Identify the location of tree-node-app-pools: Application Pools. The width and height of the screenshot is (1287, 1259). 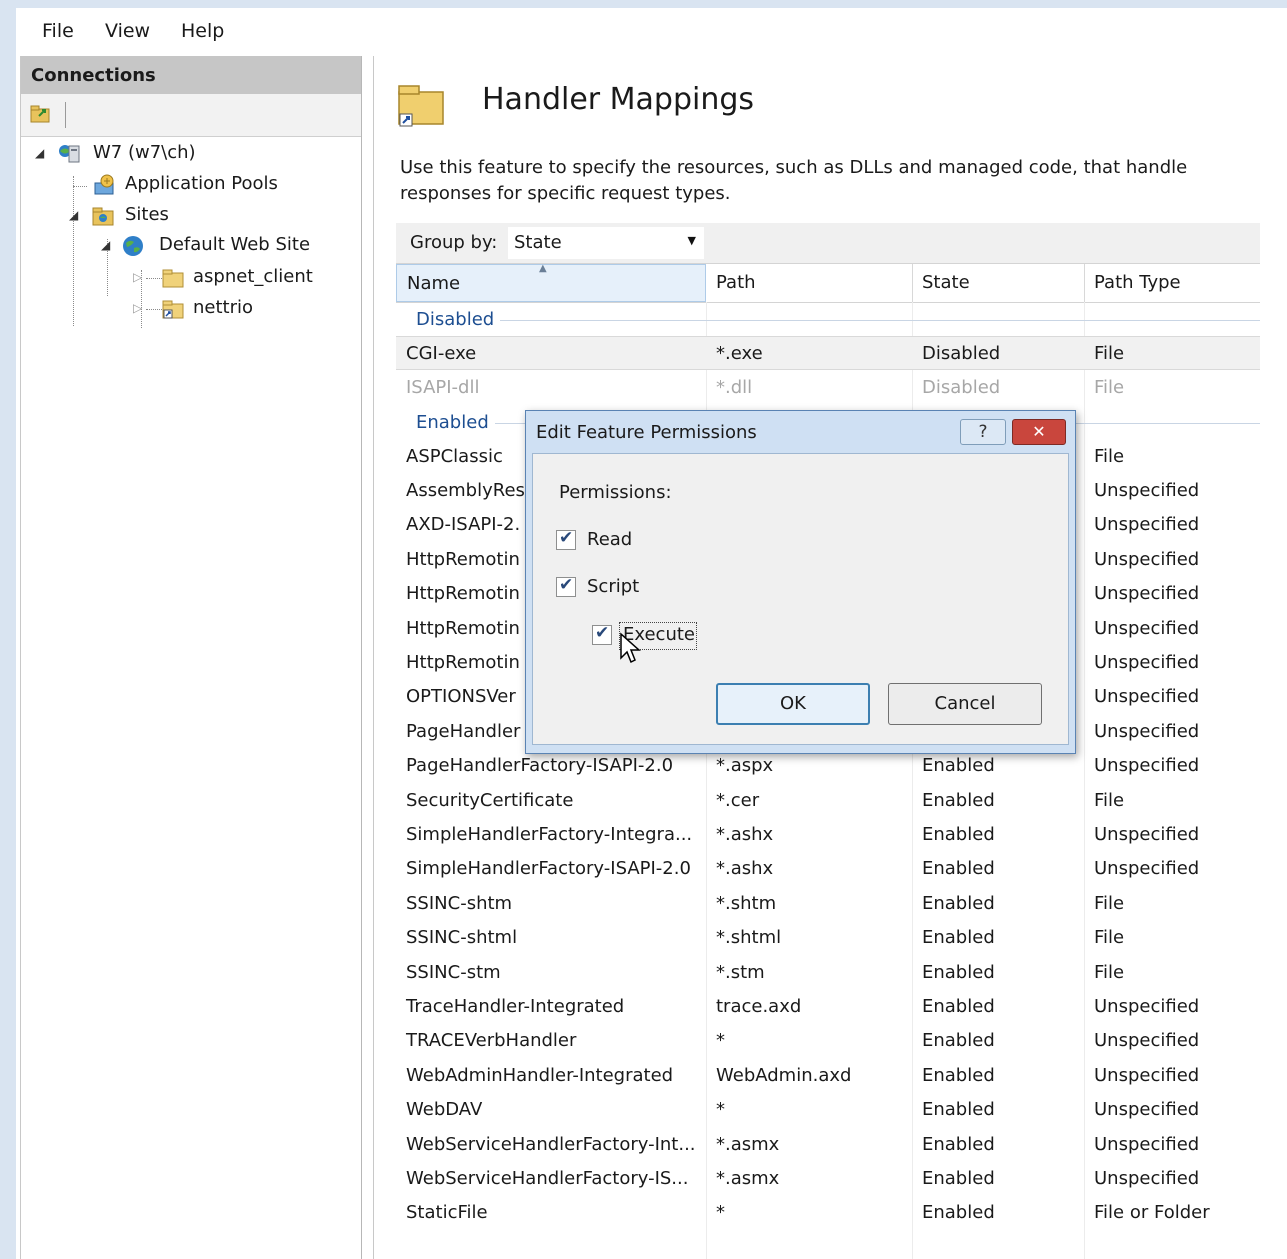
(222, 187).